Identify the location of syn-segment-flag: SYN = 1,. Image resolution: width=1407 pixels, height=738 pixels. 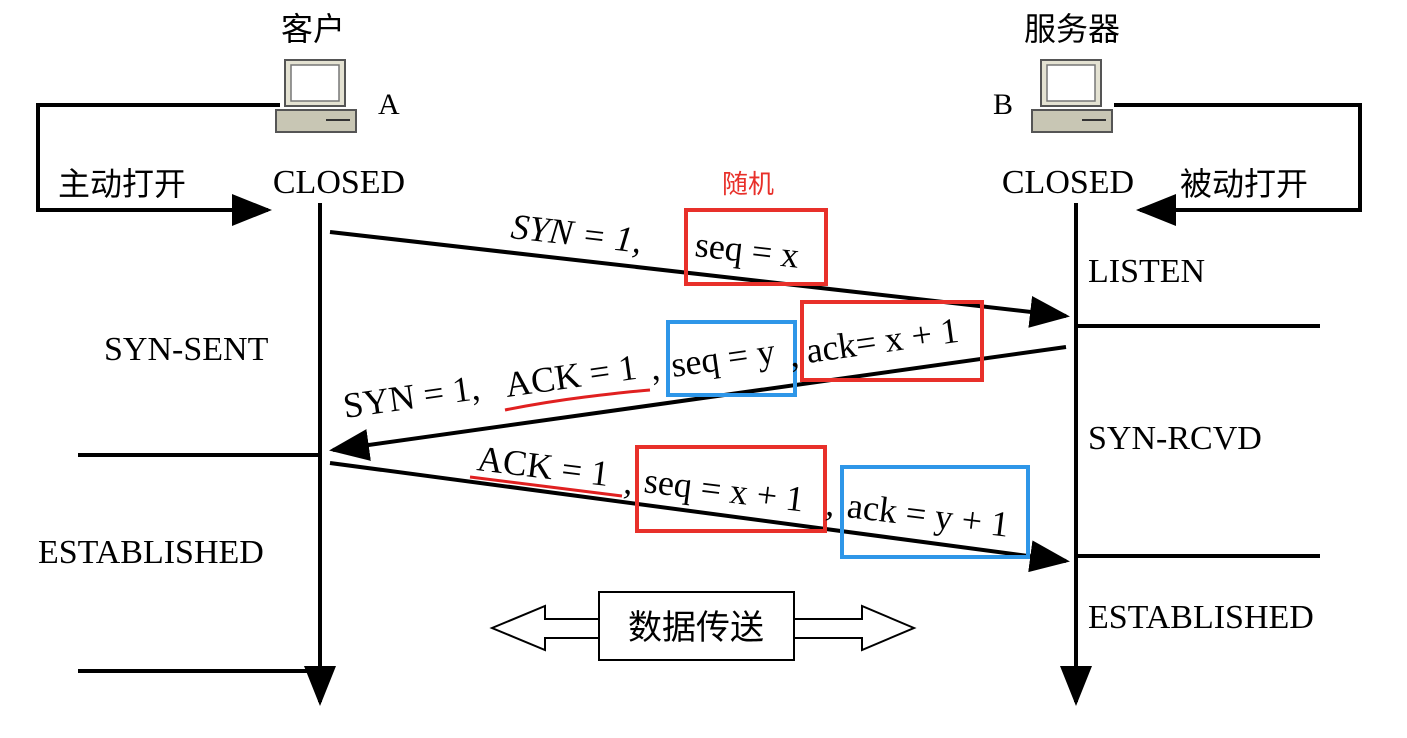
(576, 233).